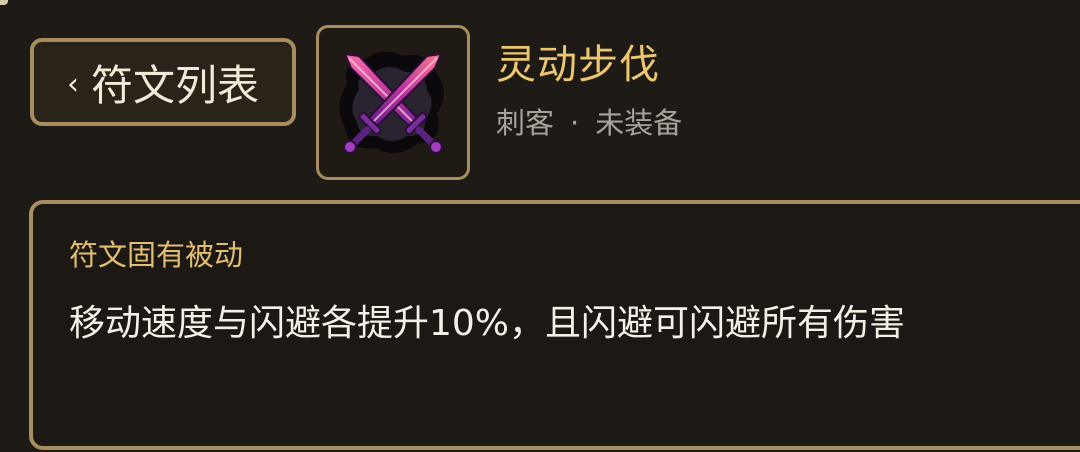 This screenshot has width=1080, height=452. I want to click on rune-class: 刺客, so click(525, 123).